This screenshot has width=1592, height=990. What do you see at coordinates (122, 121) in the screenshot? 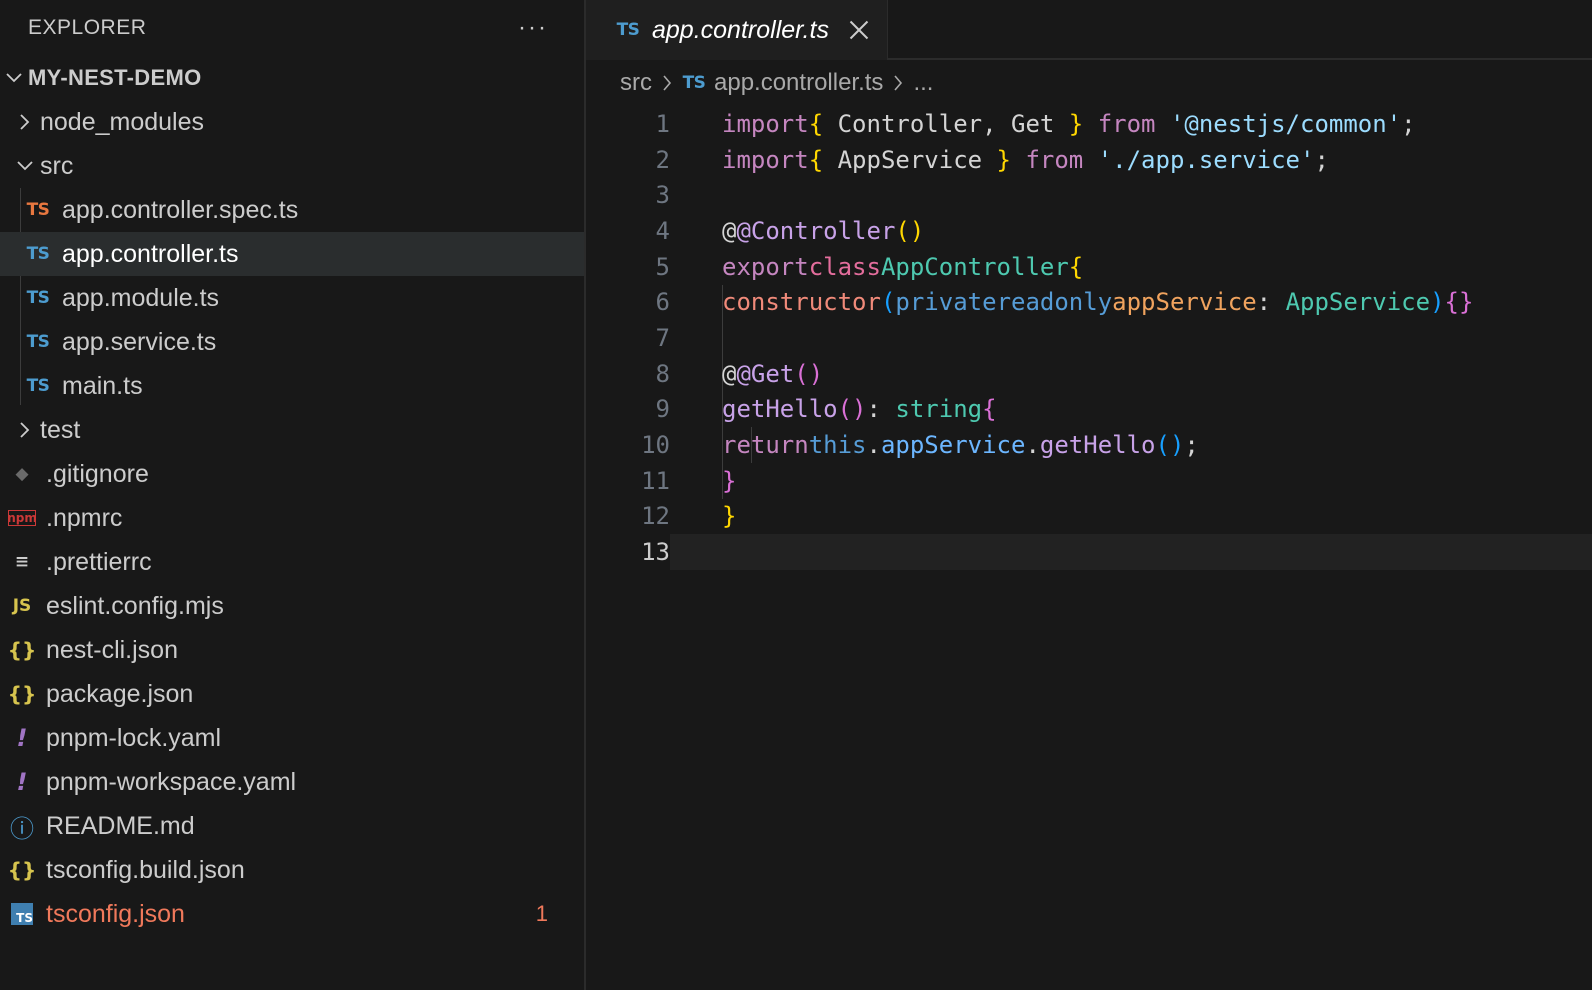
I see `tree-item-label: node_modules` at bounding box center [122, 121].